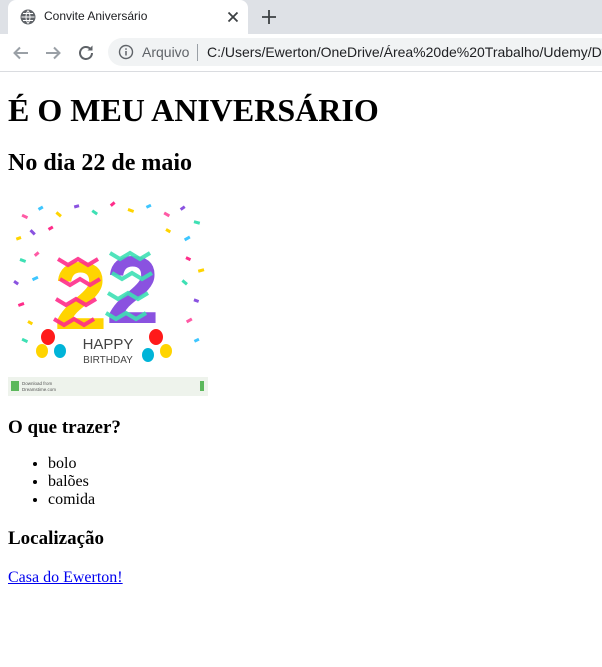 Image resolution: width=602 pixels, height=667 pixels. I want to click on list-item: comida, so click(325, 500).